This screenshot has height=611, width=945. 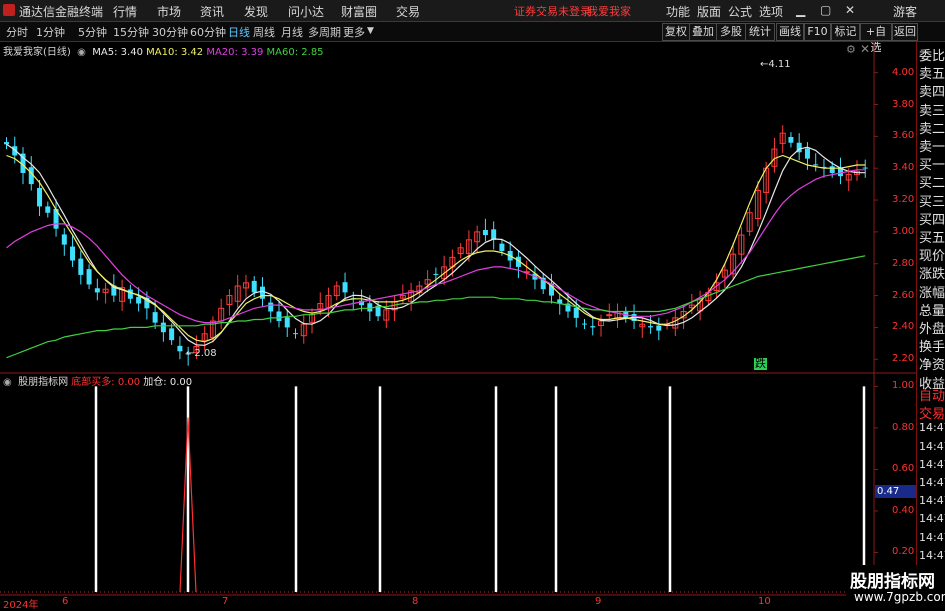 What do you see at coordinates (903, 231) in the screenshot?
I see `y-tick-label: 3.00` at bounding box center [903, 231].